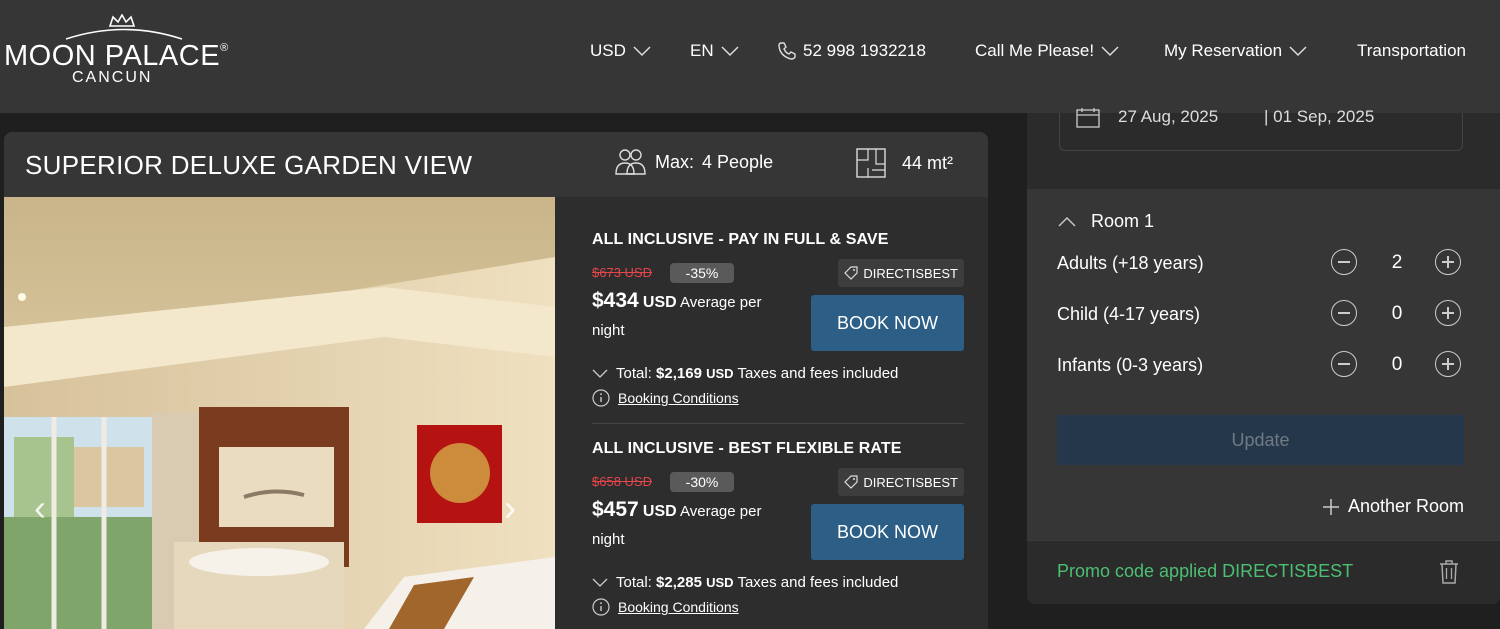 The image size is (1500, 629). Describe the element at coordinates (1448, 313) in the screenshot. I see `children-increment-button` at that location.